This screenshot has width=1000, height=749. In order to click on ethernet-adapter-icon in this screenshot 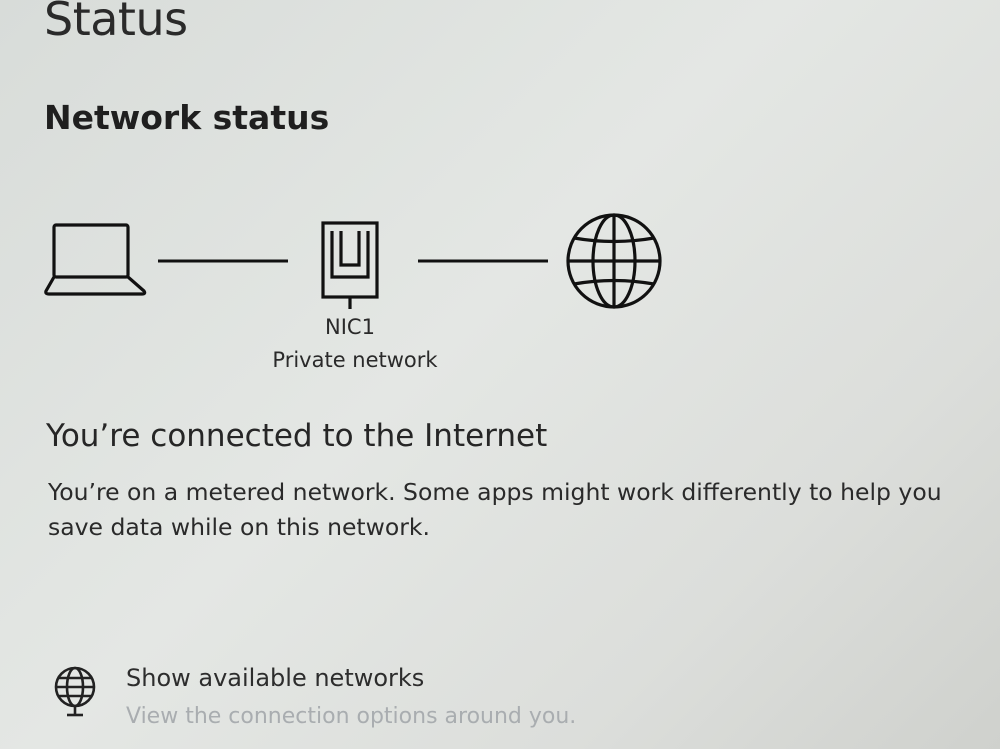, I will do `click(350, 265)`.